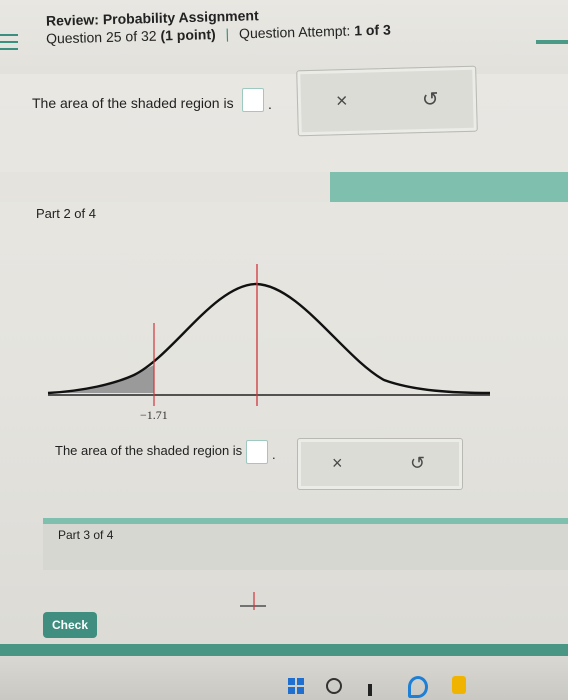 This screenshot has width=568, height=700. What do you see at coordinates (305, 544) in the screenshot?
I see `part3-section` at bounding box center [305, 544].